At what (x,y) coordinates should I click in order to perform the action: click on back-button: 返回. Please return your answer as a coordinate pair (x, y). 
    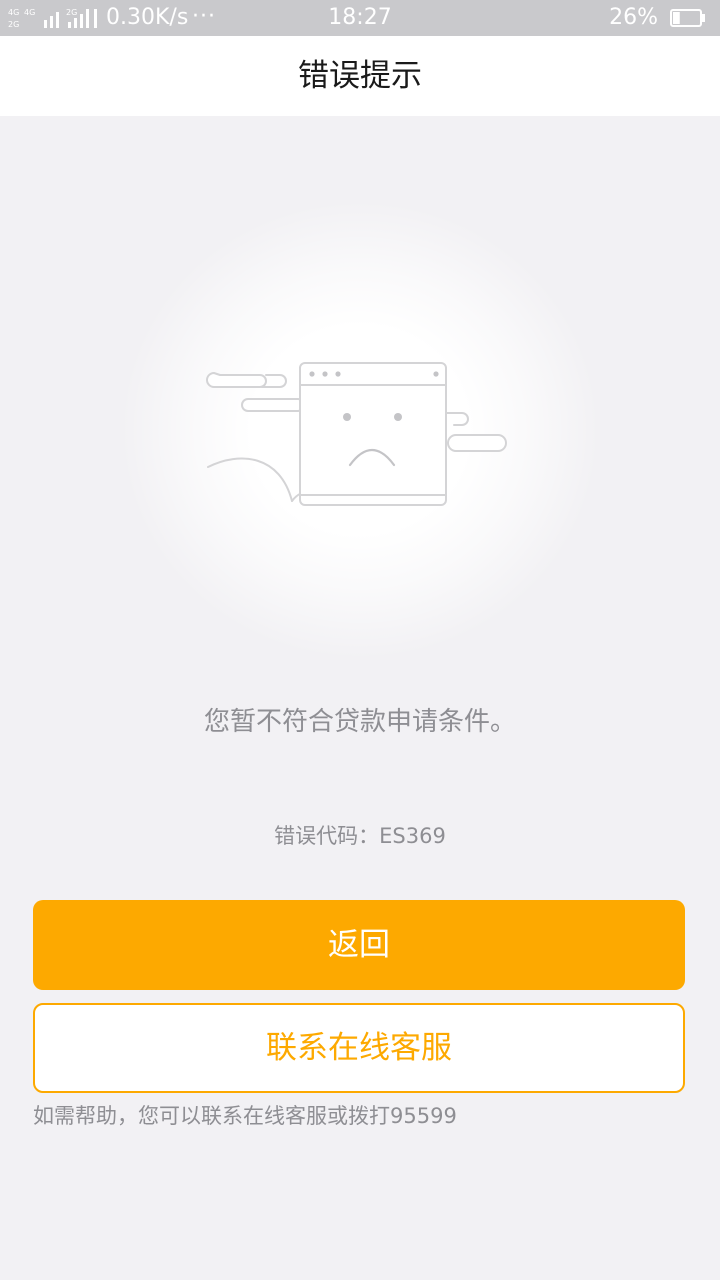
    Looking at the image, I should click on (359, 945).